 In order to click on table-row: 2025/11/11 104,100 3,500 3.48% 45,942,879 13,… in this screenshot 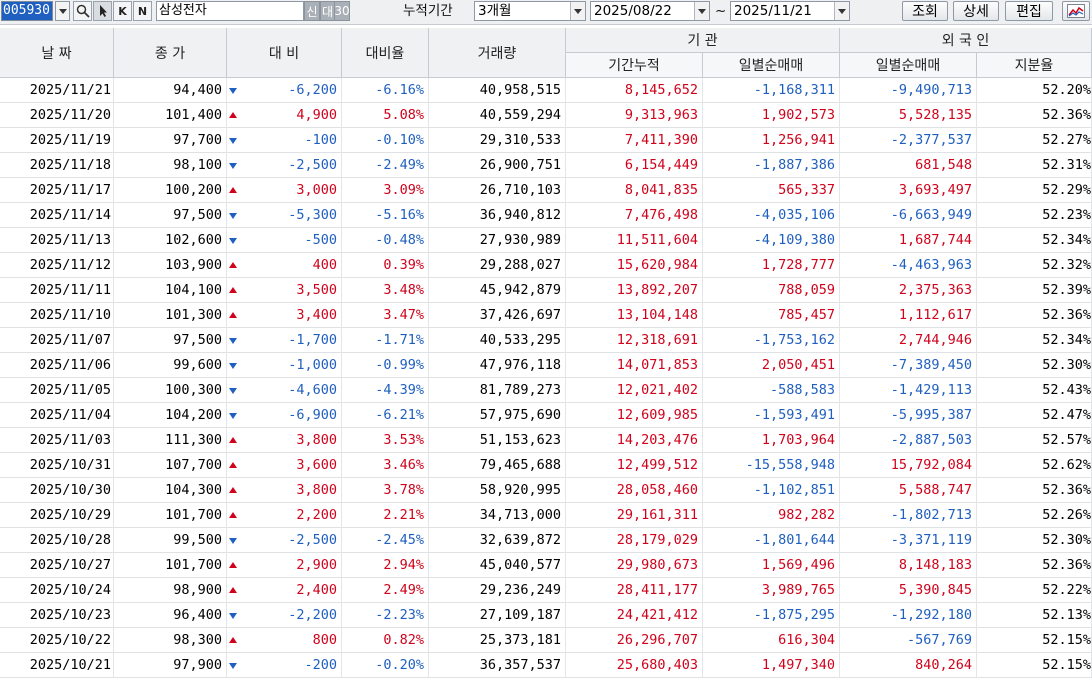, I will do `click(546, 290)`.